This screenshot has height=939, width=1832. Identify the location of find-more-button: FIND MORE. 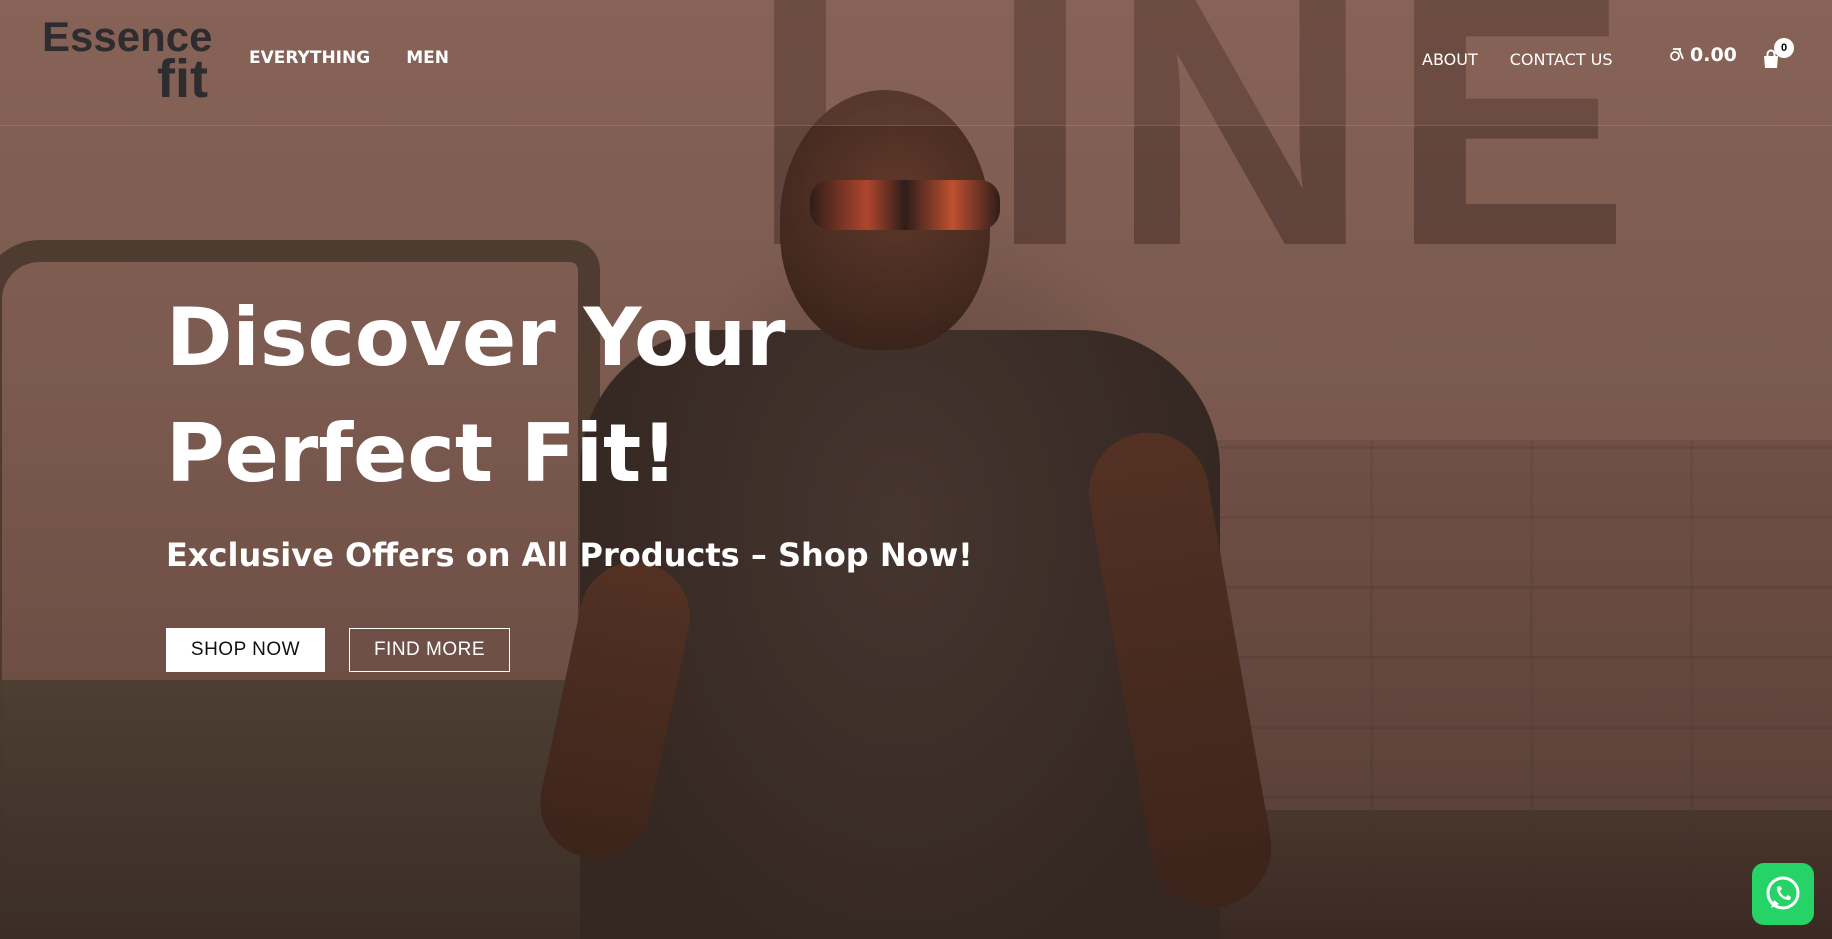
(429, 650).